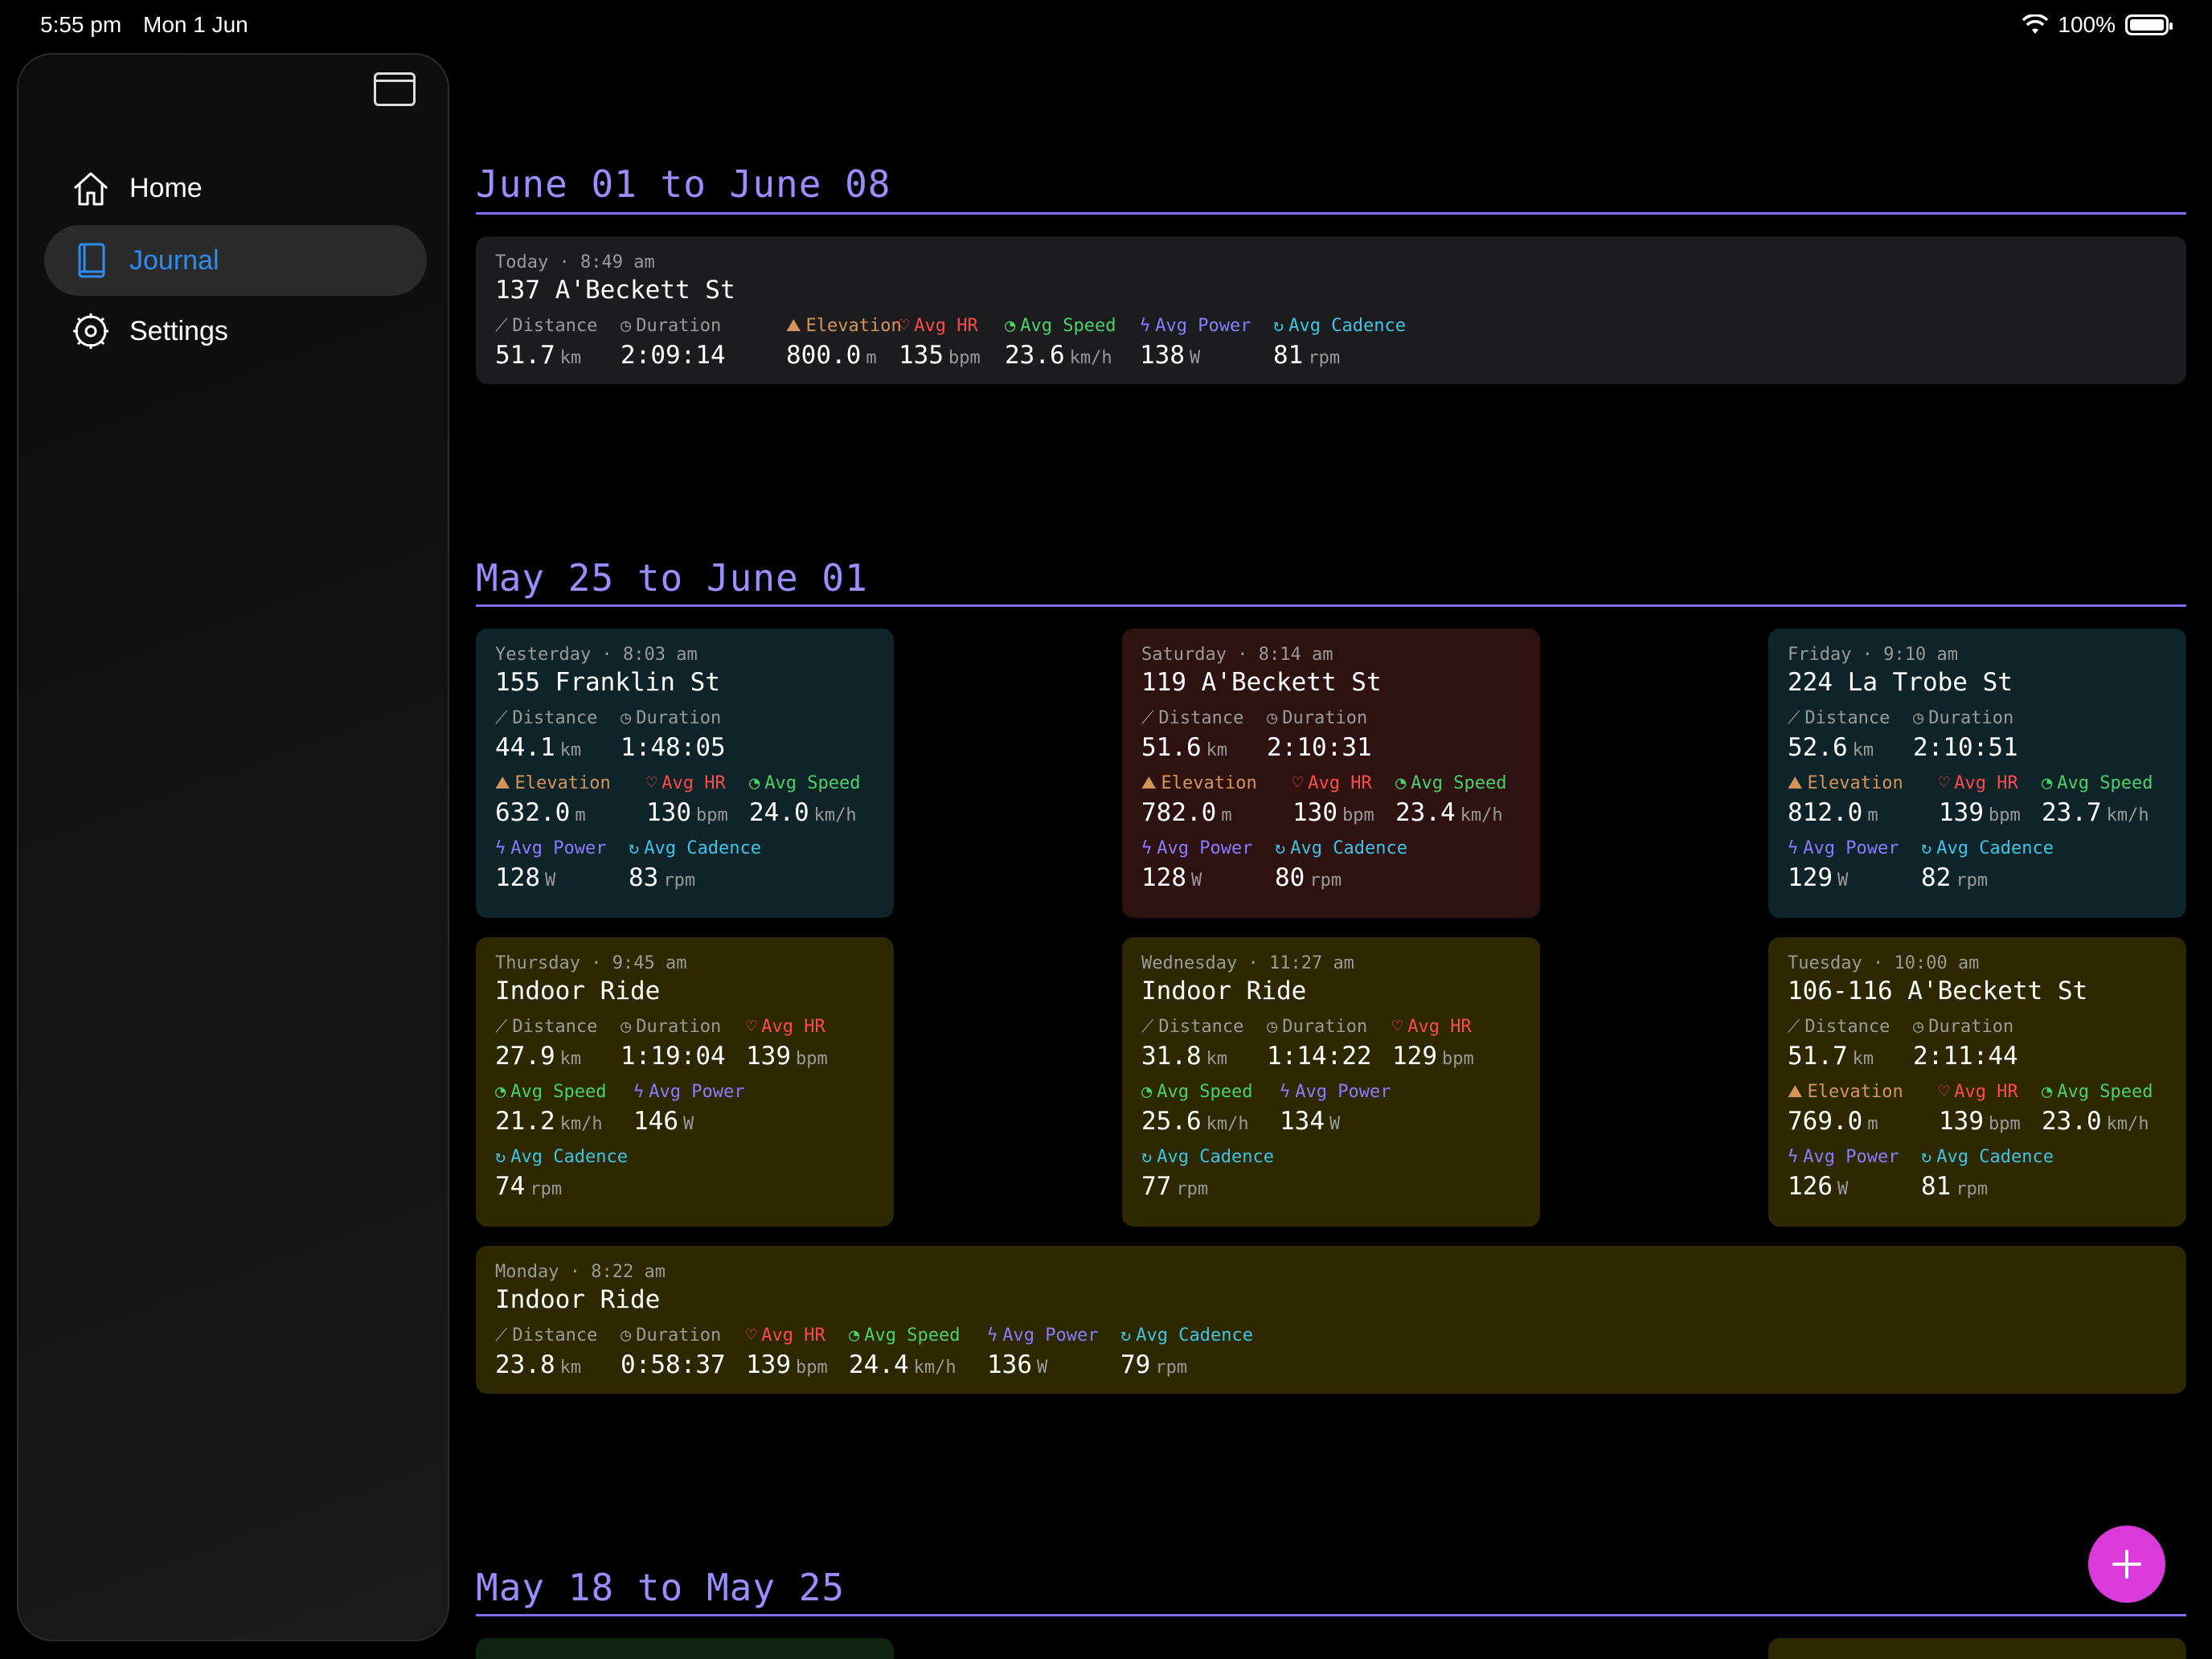 Image resolution: width=2212 pixels, height=1659 pixels. What do you see at coordinates (1186, 1352) in the screenshot?
I see `metric-cadence: ↻ Avg Cadence 79 rpm` at bounding box center [1186, 1352].